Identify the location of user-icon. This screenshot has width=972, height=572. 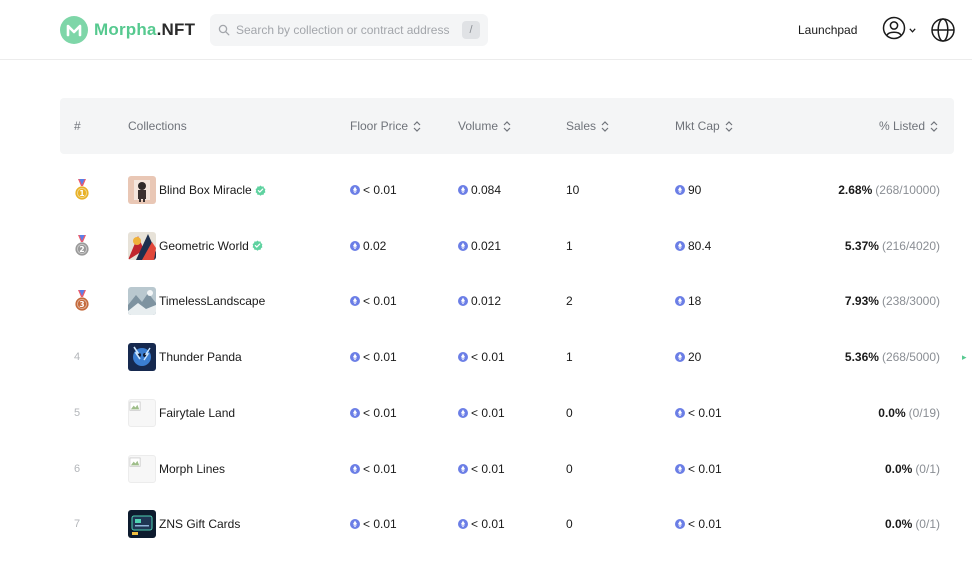
(894, 30).